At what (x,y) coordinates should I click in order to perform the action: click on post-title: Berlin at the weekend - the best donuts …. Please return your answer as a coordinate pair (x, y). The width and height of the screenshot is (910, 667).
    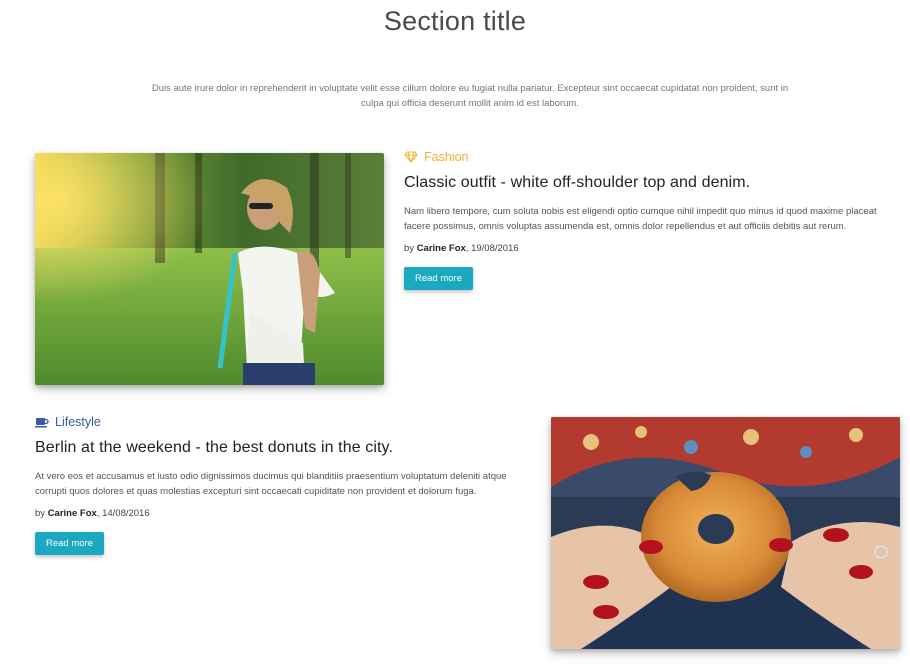
    Looking at the image, I should click on (282, 448).